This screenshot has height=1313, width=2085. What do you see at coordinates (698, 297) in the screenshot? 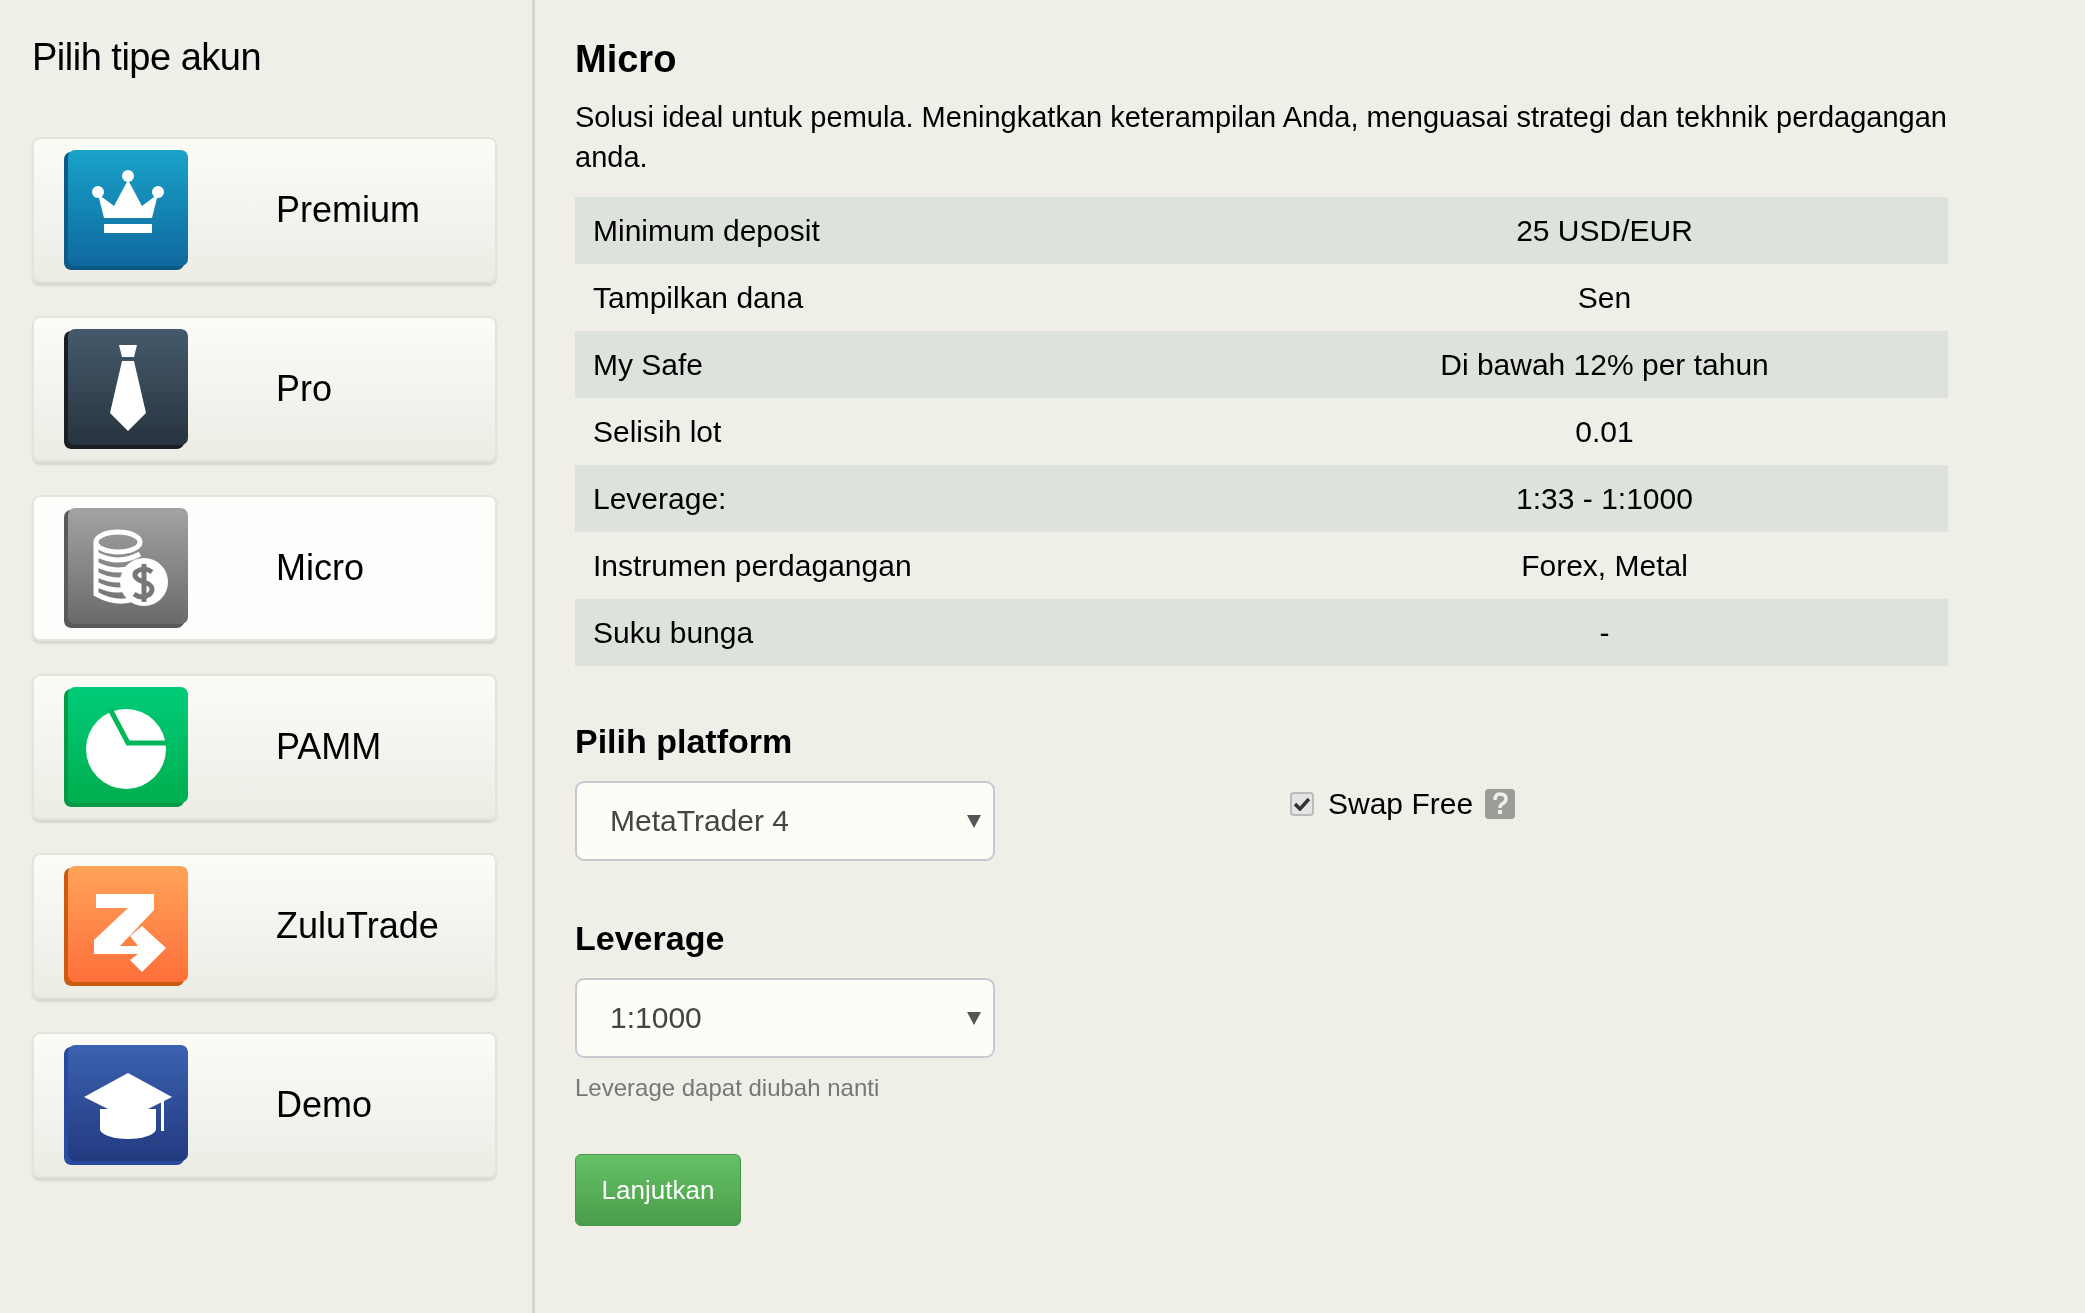
I see `row-label: Tampilkan dana` at bounding box center [698, 297].